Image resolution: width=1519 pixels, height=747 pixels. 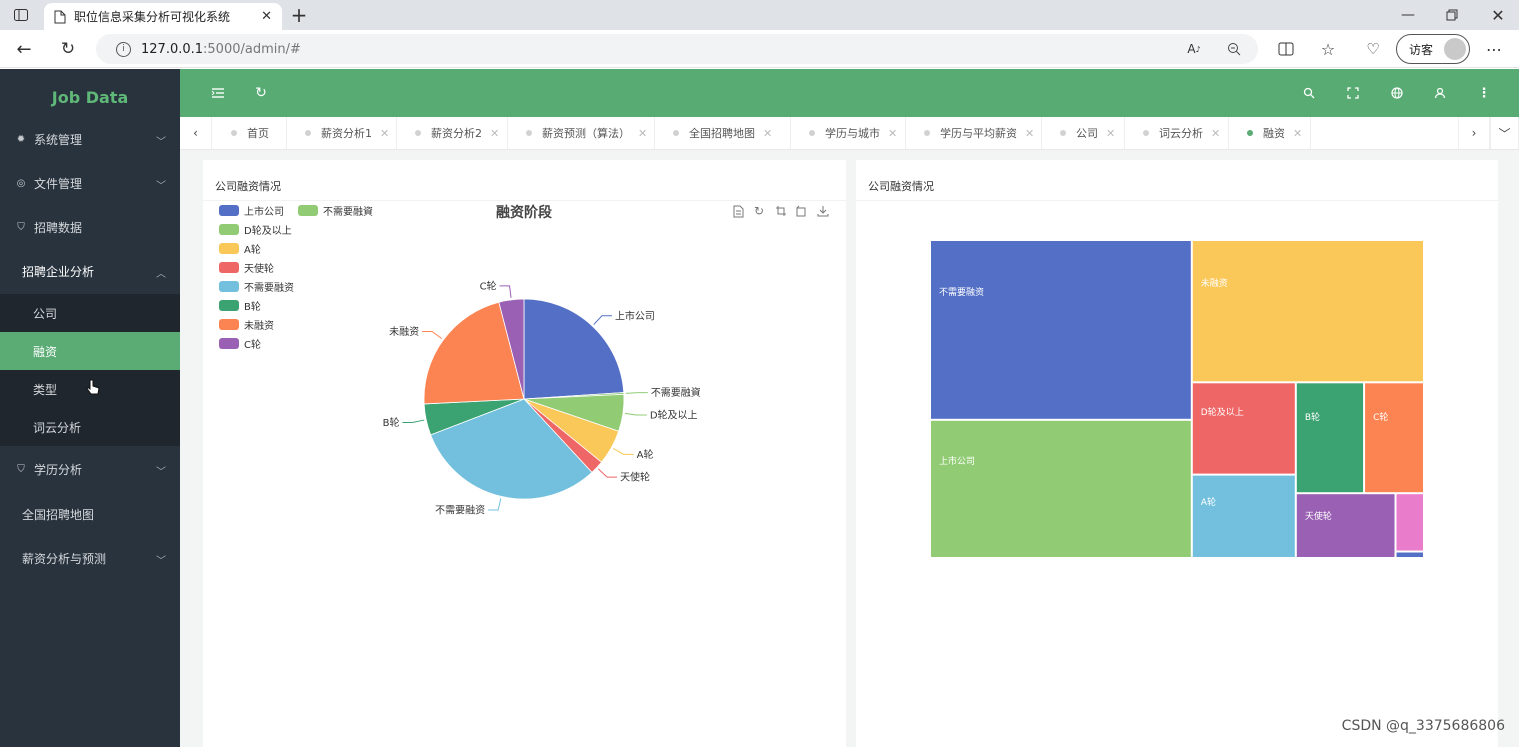 I want to click on tab-1: 薪资分析1 ✕, so click(x=342, y=133).